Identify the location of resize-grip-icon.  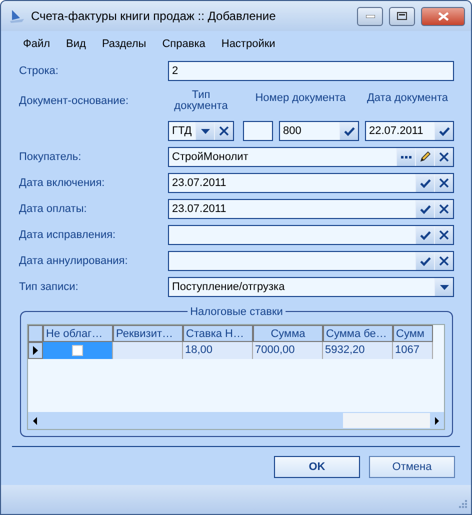
(462, 503).